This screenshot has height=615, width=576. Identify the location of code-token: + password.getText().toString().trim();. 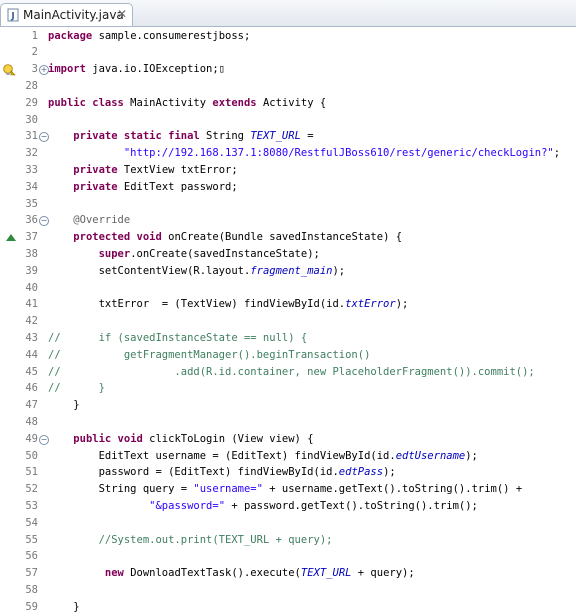
(351, 505).